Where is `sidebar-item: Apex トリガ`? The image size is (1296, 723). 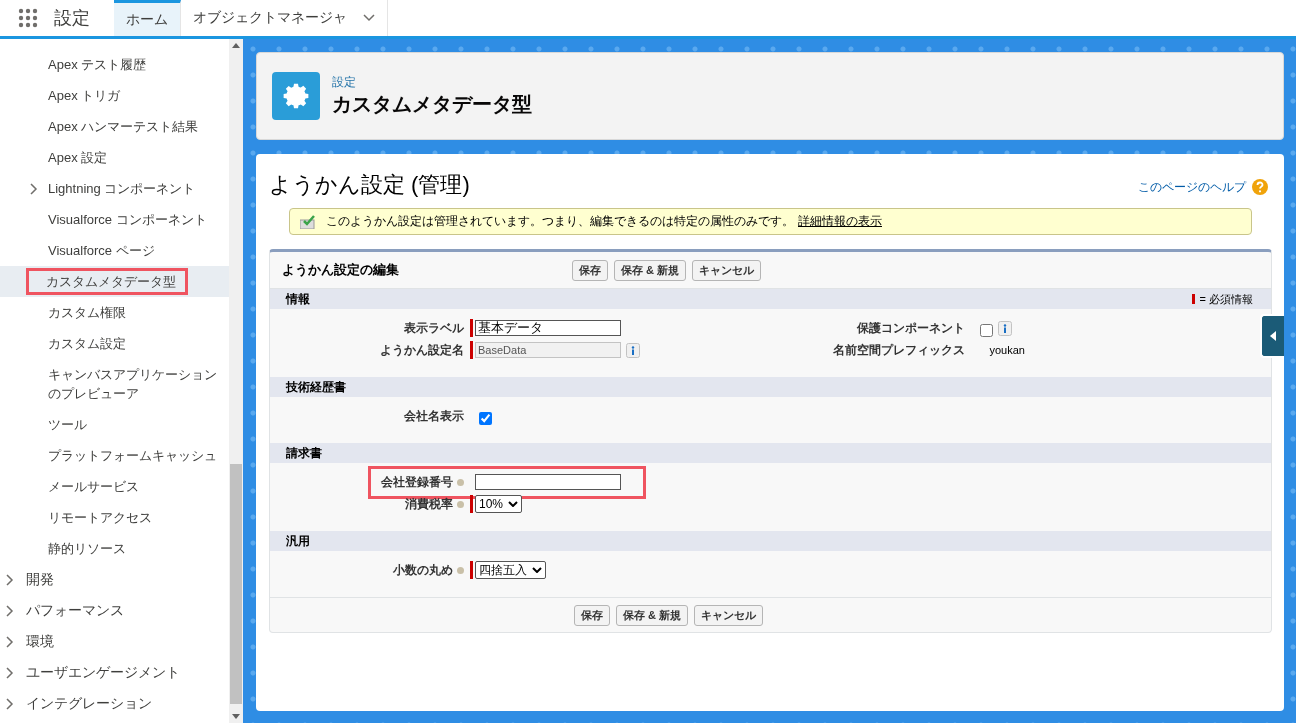 sidebar-item: Apex トリガ is located at coordinates (84, 95).